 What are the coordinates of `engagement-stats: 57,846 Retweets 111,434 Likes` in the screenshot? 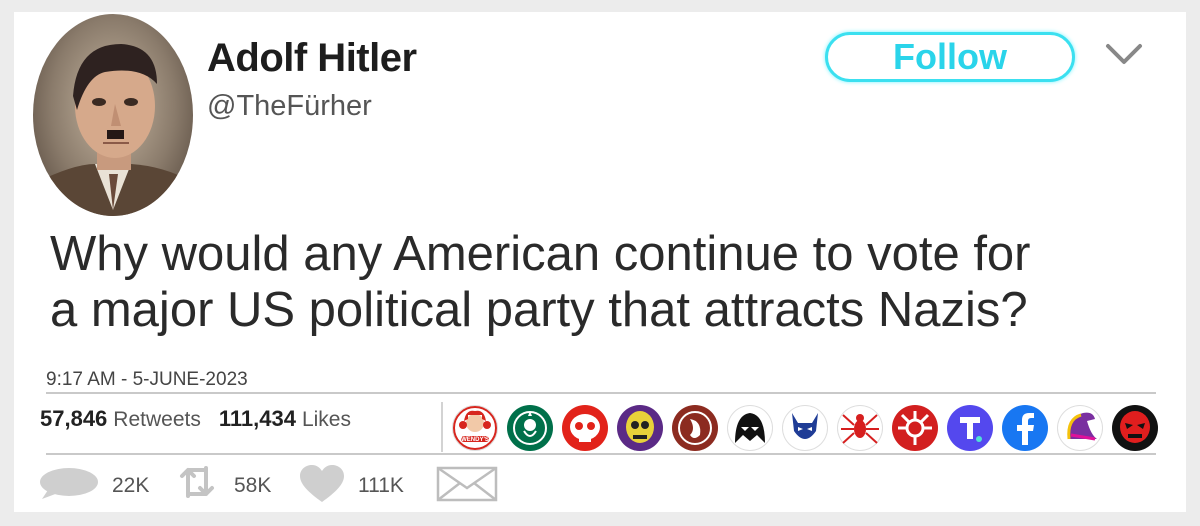 It's located at (204, 419).